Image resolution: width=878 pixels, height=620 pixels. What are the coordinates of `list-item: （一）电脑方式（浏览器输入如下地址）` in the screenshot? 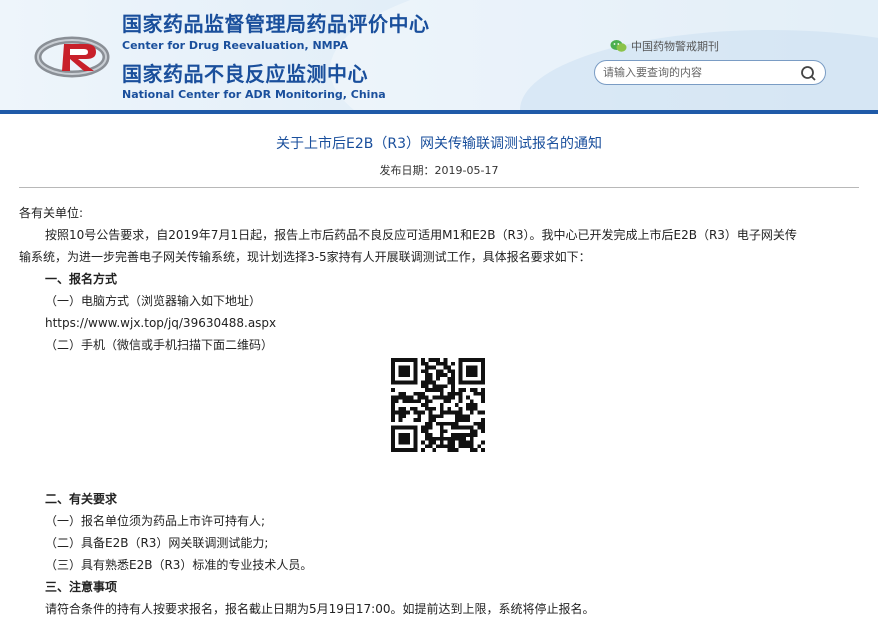 It's located at (153, 301).